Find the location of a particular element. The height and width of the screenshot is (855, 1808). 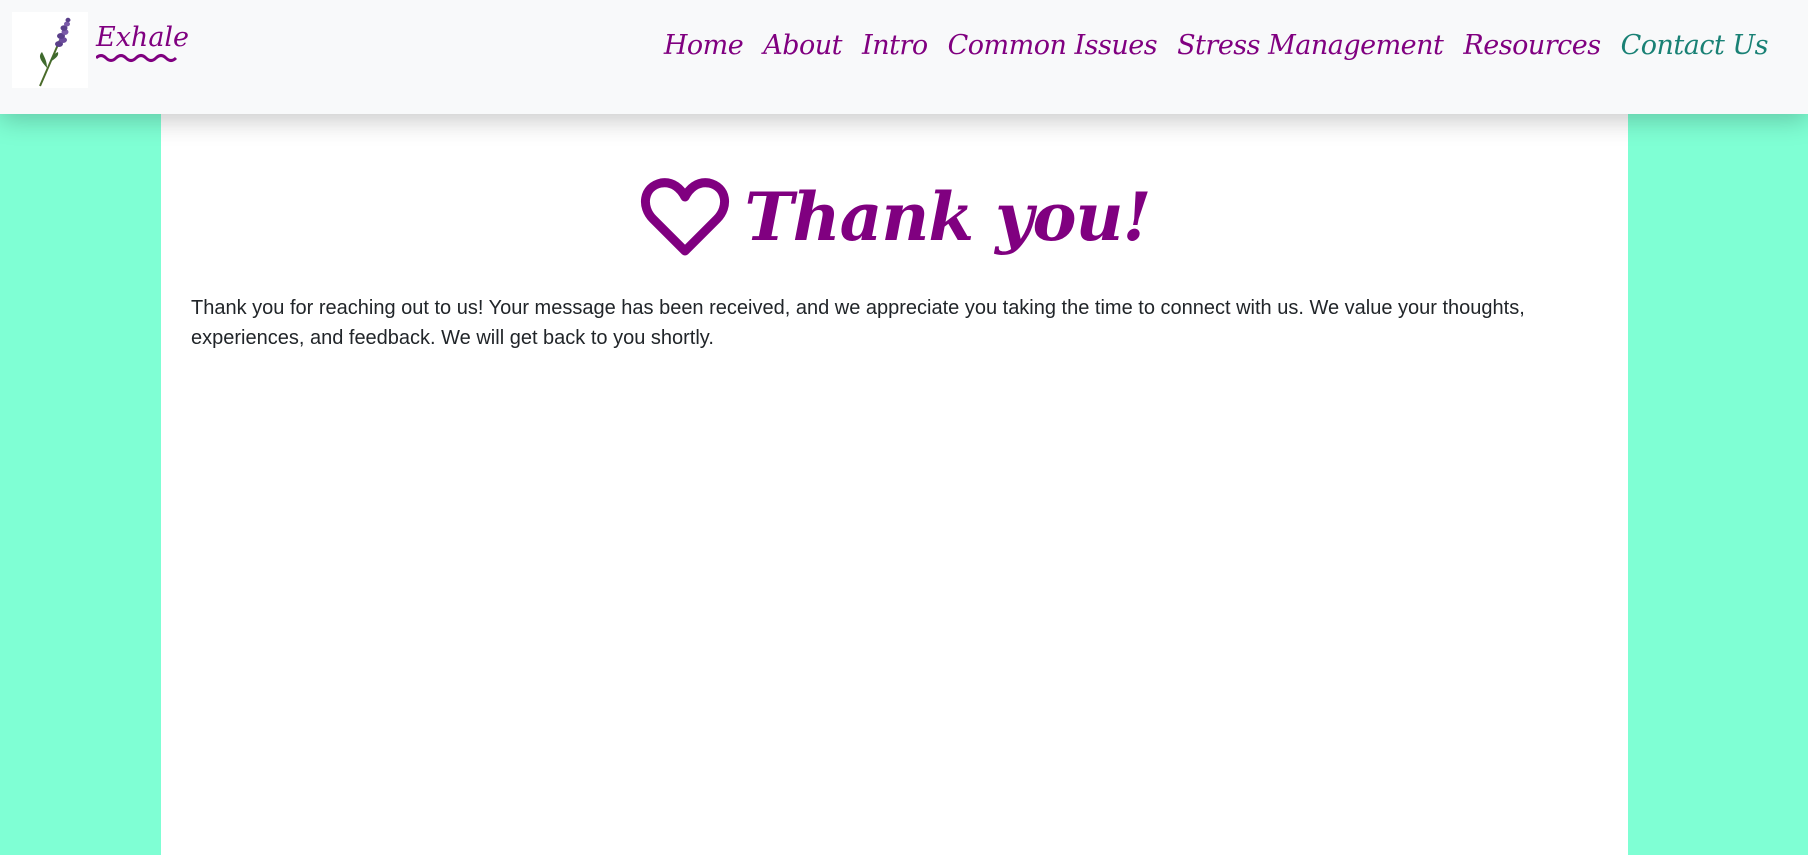

squiggle-underline is located at coordinates (137, 58).